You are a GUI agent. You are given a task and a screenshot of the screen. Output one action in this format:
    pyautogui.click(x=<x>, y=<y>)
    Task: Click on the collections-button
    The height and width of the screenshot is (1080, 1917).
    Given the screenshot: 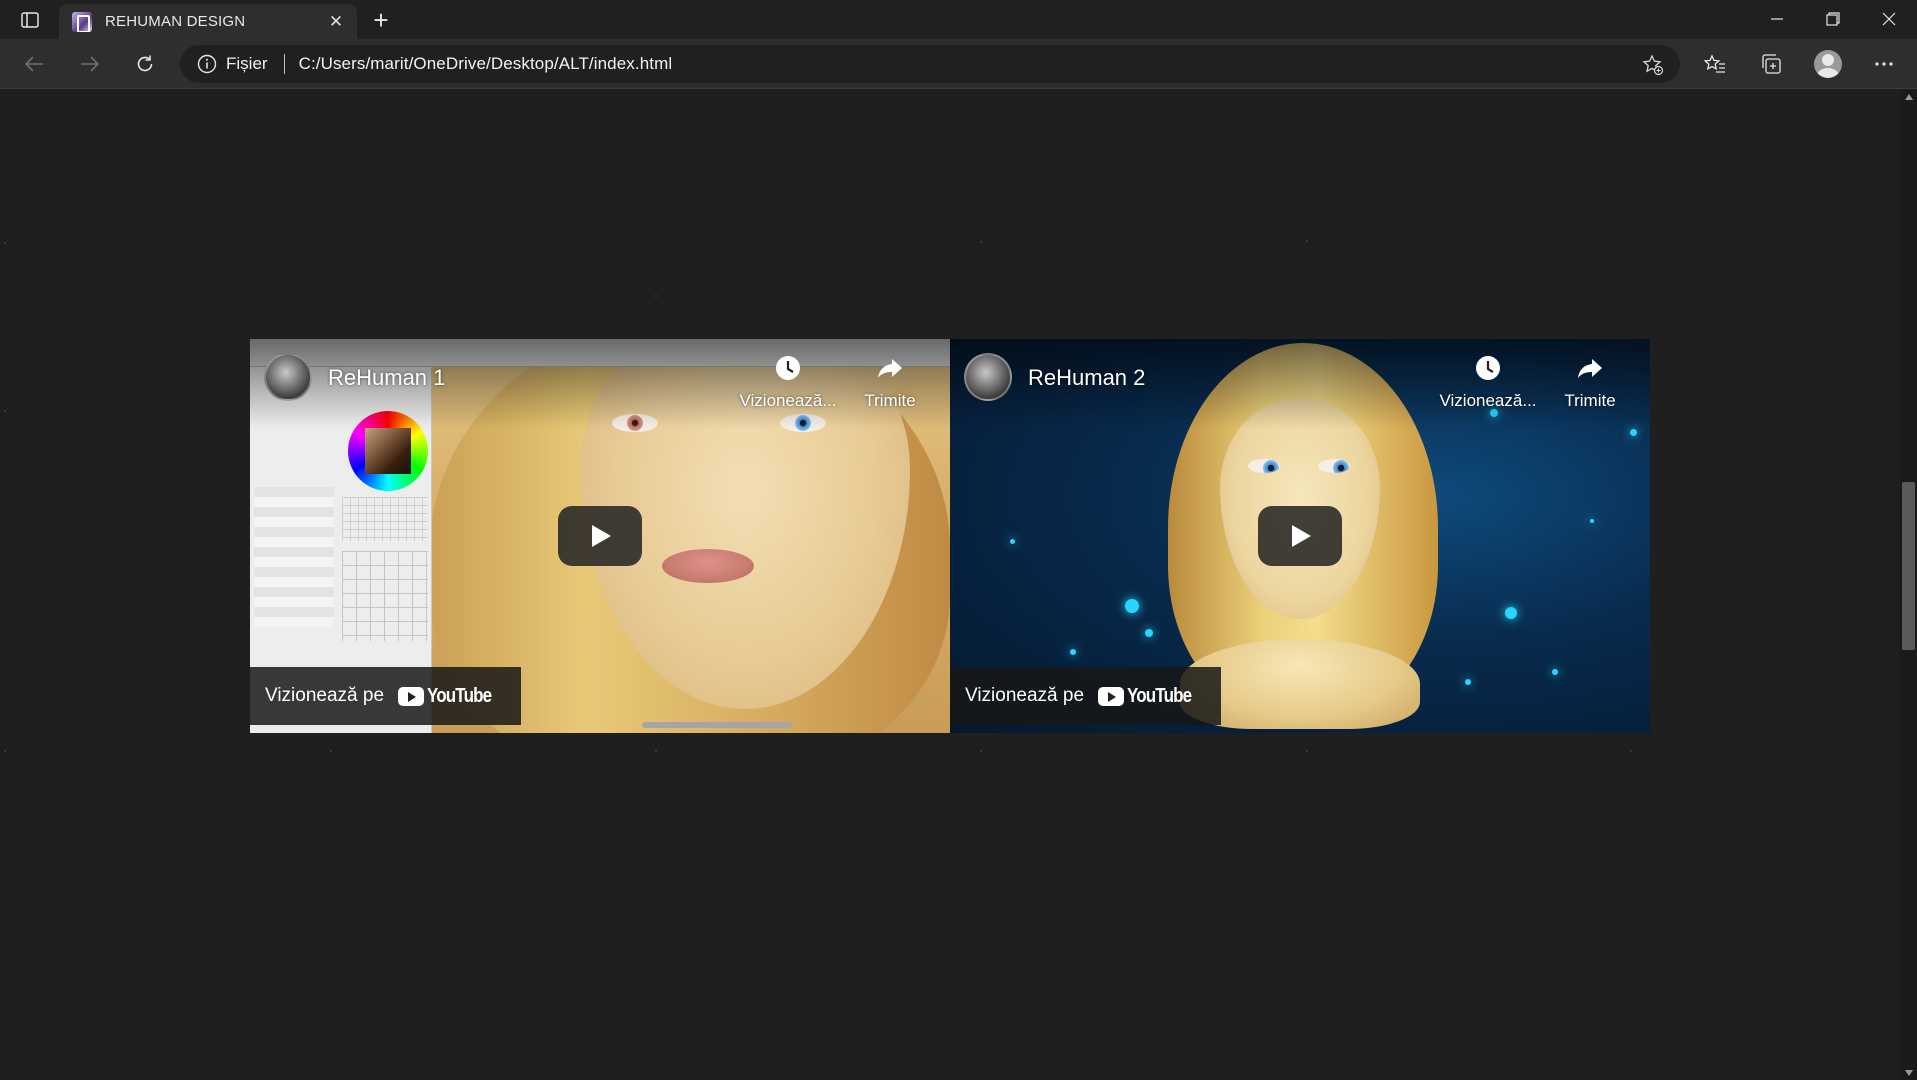 What is the action you would take?
    pyautogui.click(x=1771, y=64)
    